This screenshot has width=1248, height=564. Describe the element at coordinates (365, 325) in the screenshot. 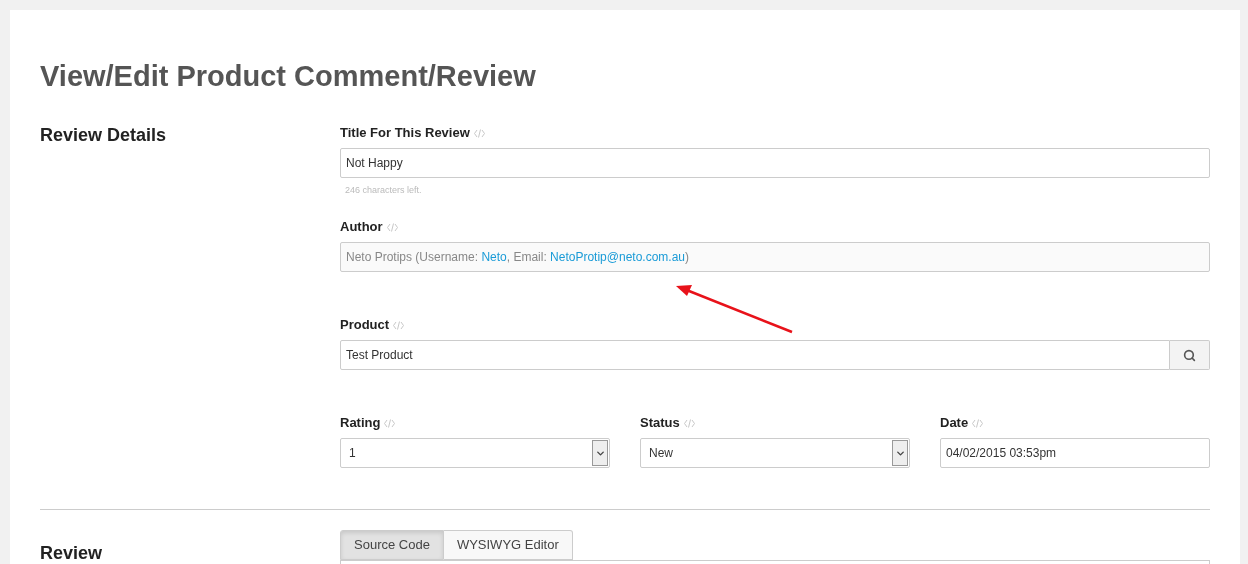

I see `field-label: Product` at that location.